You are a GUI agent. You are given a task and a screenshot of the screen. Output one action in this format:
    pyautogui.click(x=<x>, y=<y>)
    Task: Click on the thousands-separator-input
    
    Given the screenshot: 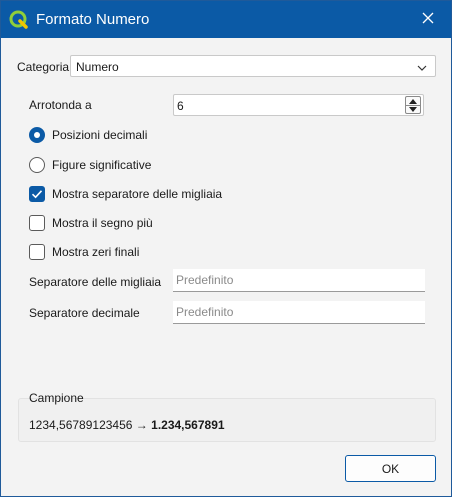 What is the action you would take?
    pyautogui.click(x=299, y=280)
    